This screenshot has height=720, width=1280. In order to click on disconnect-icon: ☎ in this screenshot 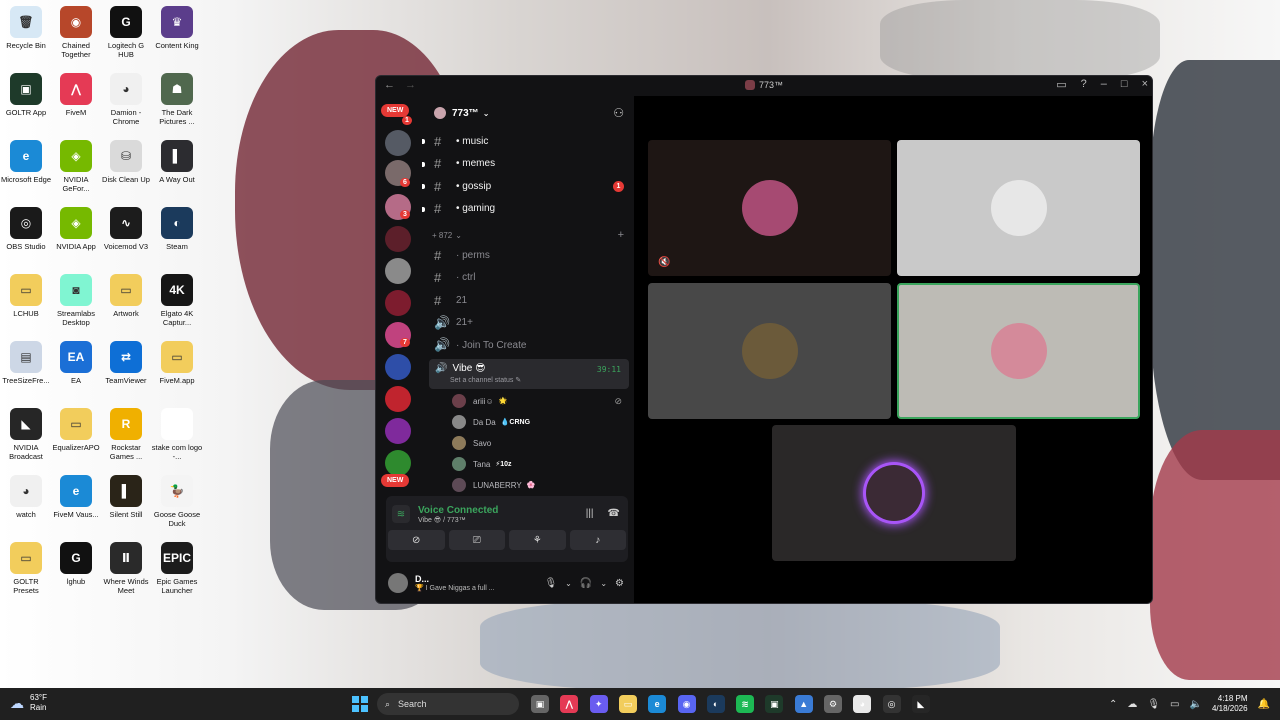, I will do `click(614, 513)`.